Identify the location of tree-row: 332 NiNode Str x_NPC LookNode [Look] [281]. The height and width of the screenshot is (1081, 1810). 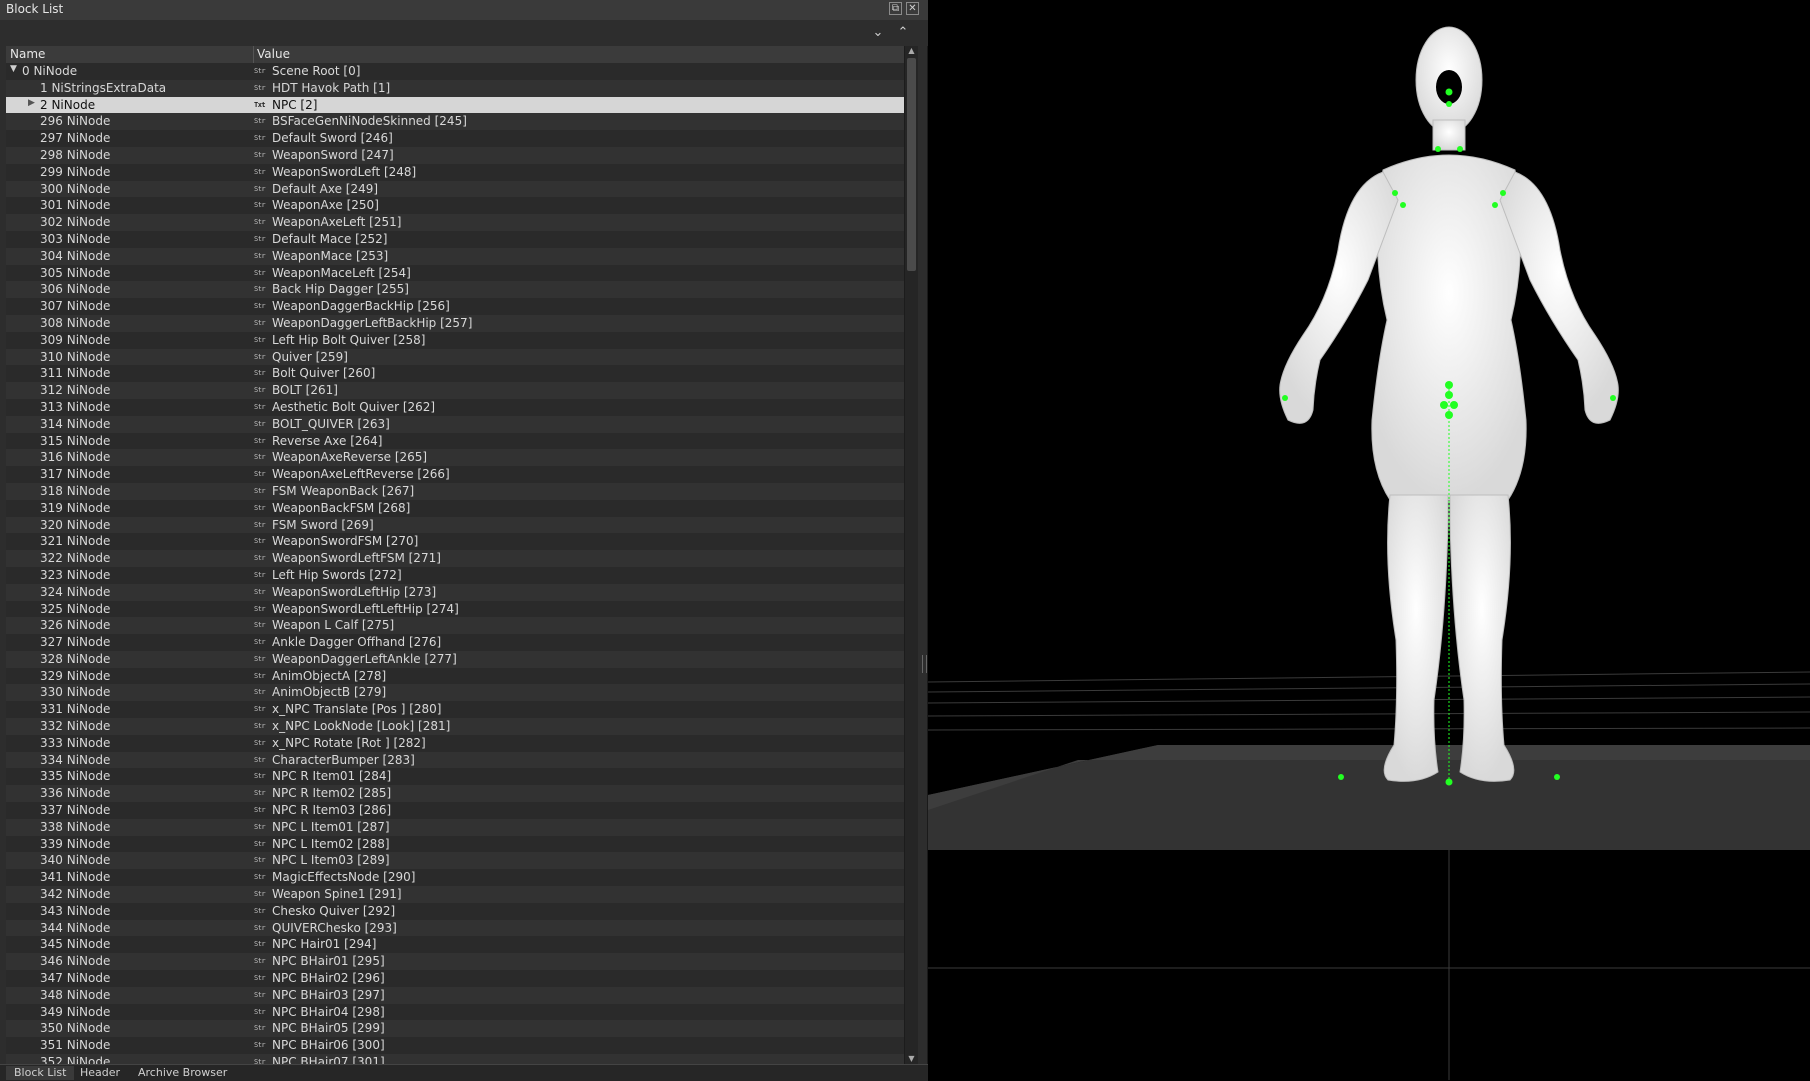
(455, 726).